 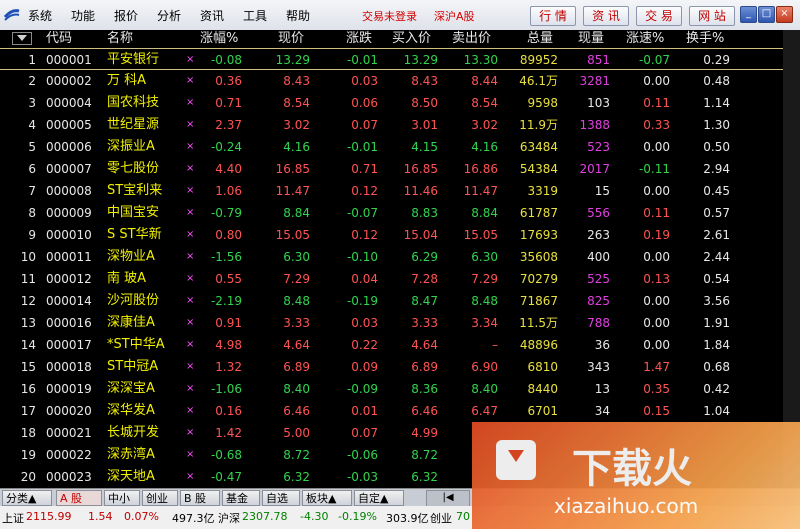 I want to click on col-ask: 卖出价, so click(x=471, y=39).